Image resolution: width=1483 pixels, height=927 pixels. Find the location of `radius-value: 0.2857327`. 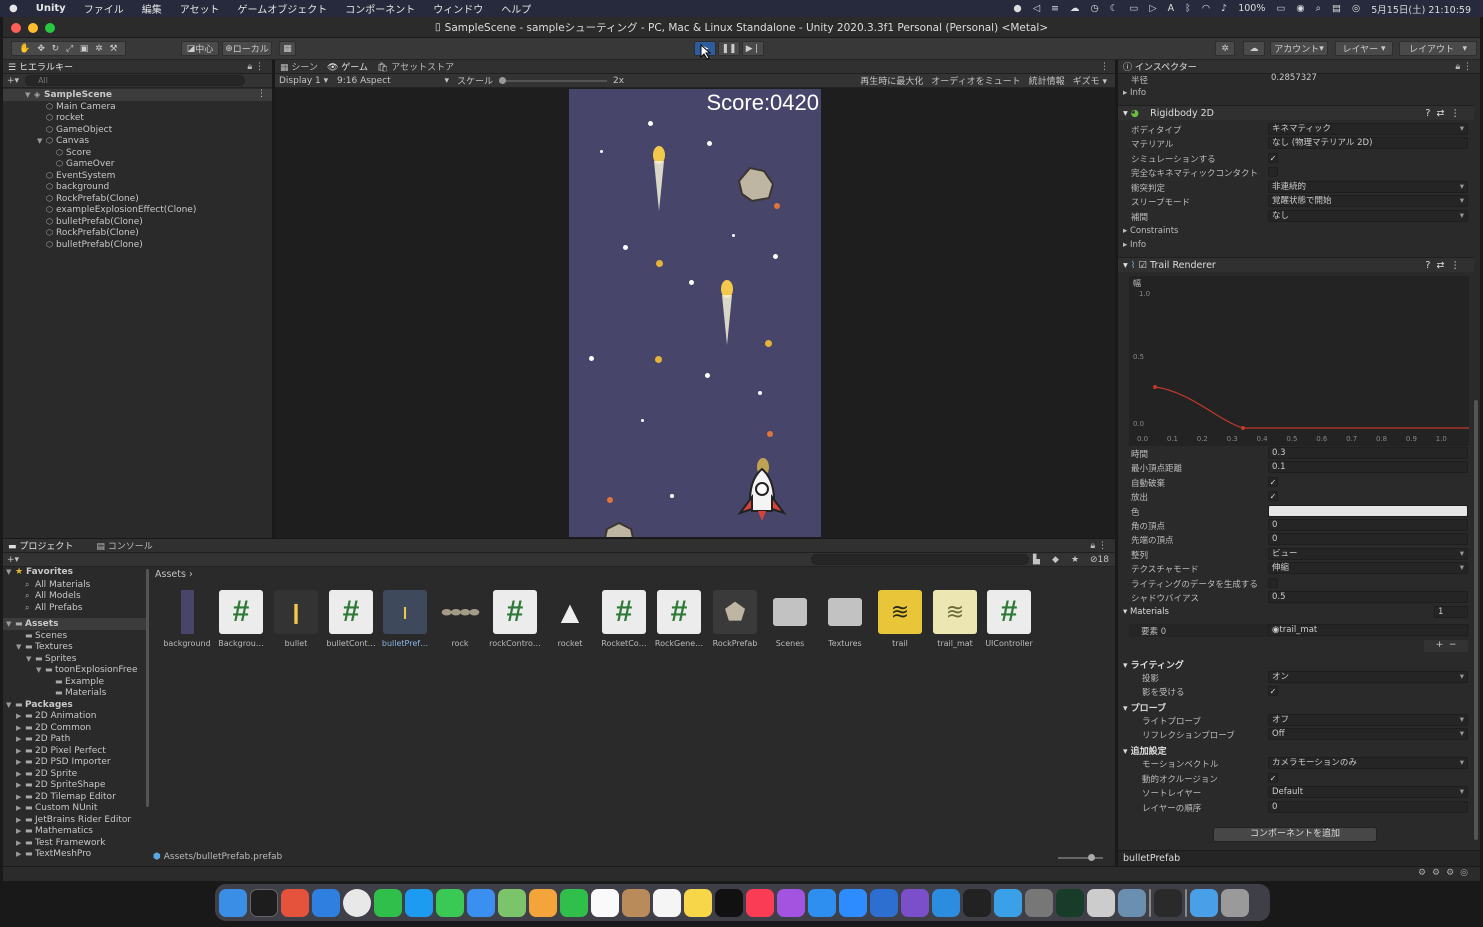

radius-value: 0.2857327 is located at coordinates (1368, 79).